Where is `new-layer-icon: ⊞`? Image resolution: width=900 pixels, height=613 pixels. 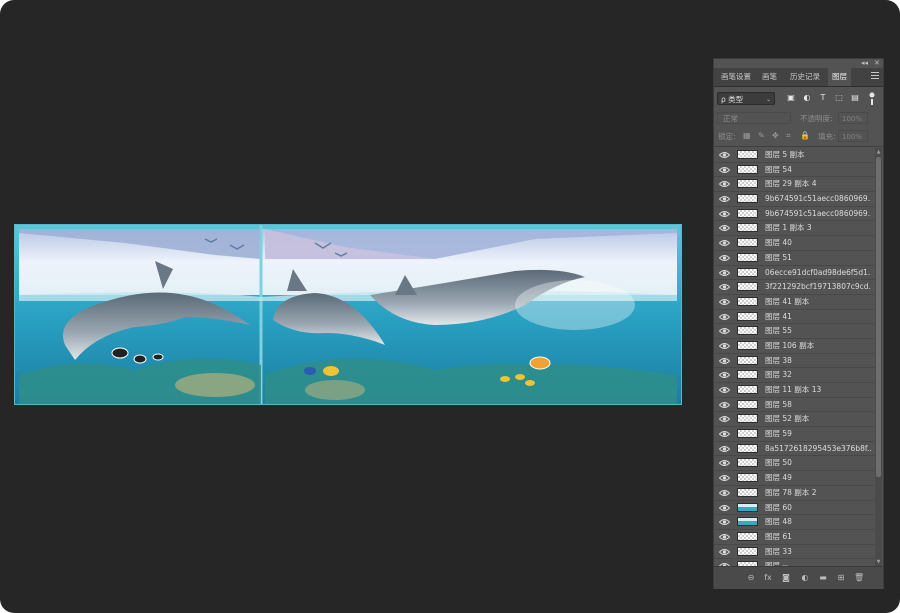
new-layer-icon: ⊞ is located at coordinates (841, 577).